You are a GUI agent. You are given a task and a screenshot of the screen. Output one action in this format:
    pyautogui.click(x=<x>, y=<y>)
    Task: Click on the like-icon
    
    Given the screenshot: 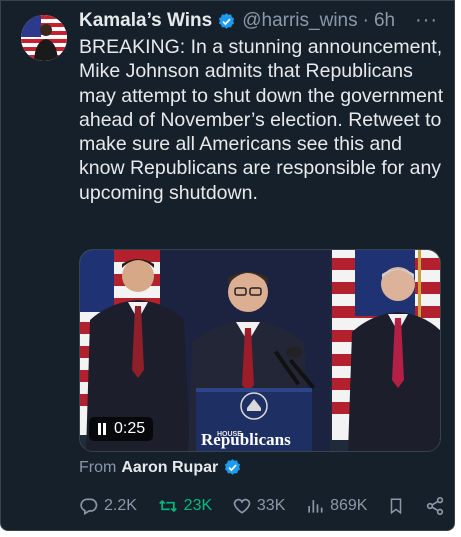 What is the action you would take?
    pyautogui.click(x=242, y=506)
    